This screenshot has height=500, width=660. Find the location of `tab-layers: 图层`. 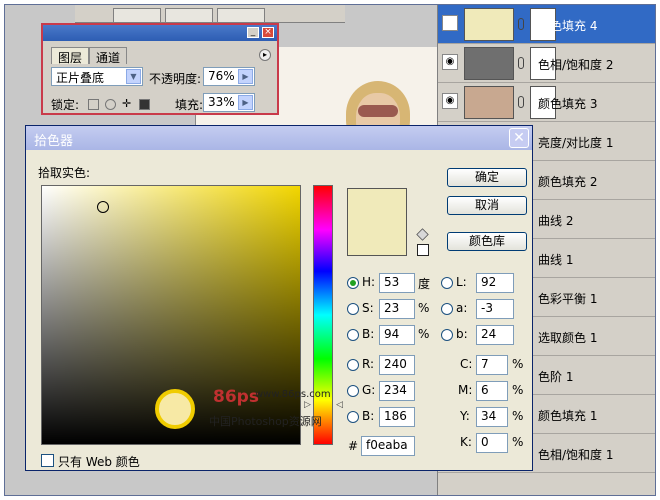

tab-layers: 图层 is located at coordinates (70, 56).